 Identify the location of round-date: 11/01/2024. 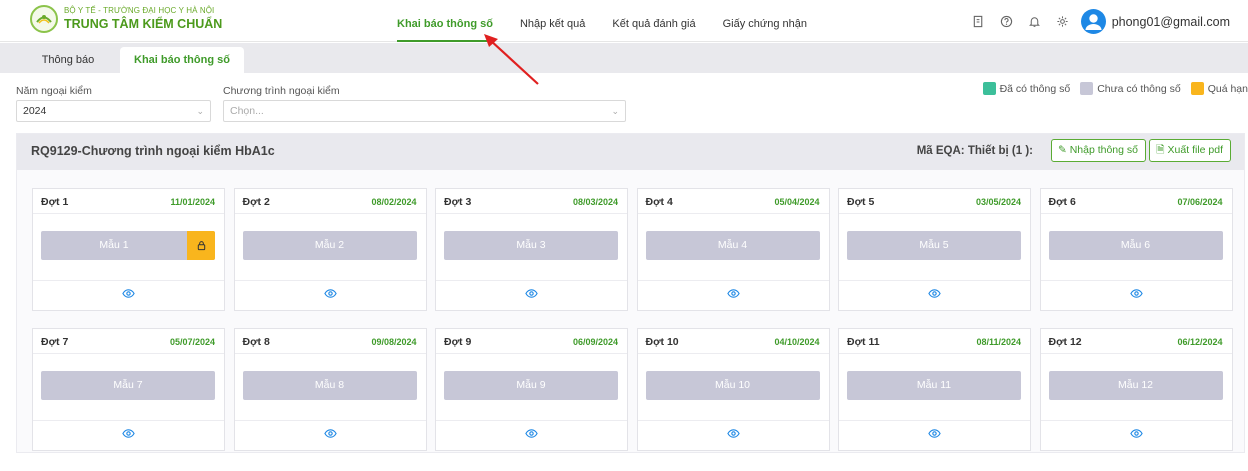
(192, 202).